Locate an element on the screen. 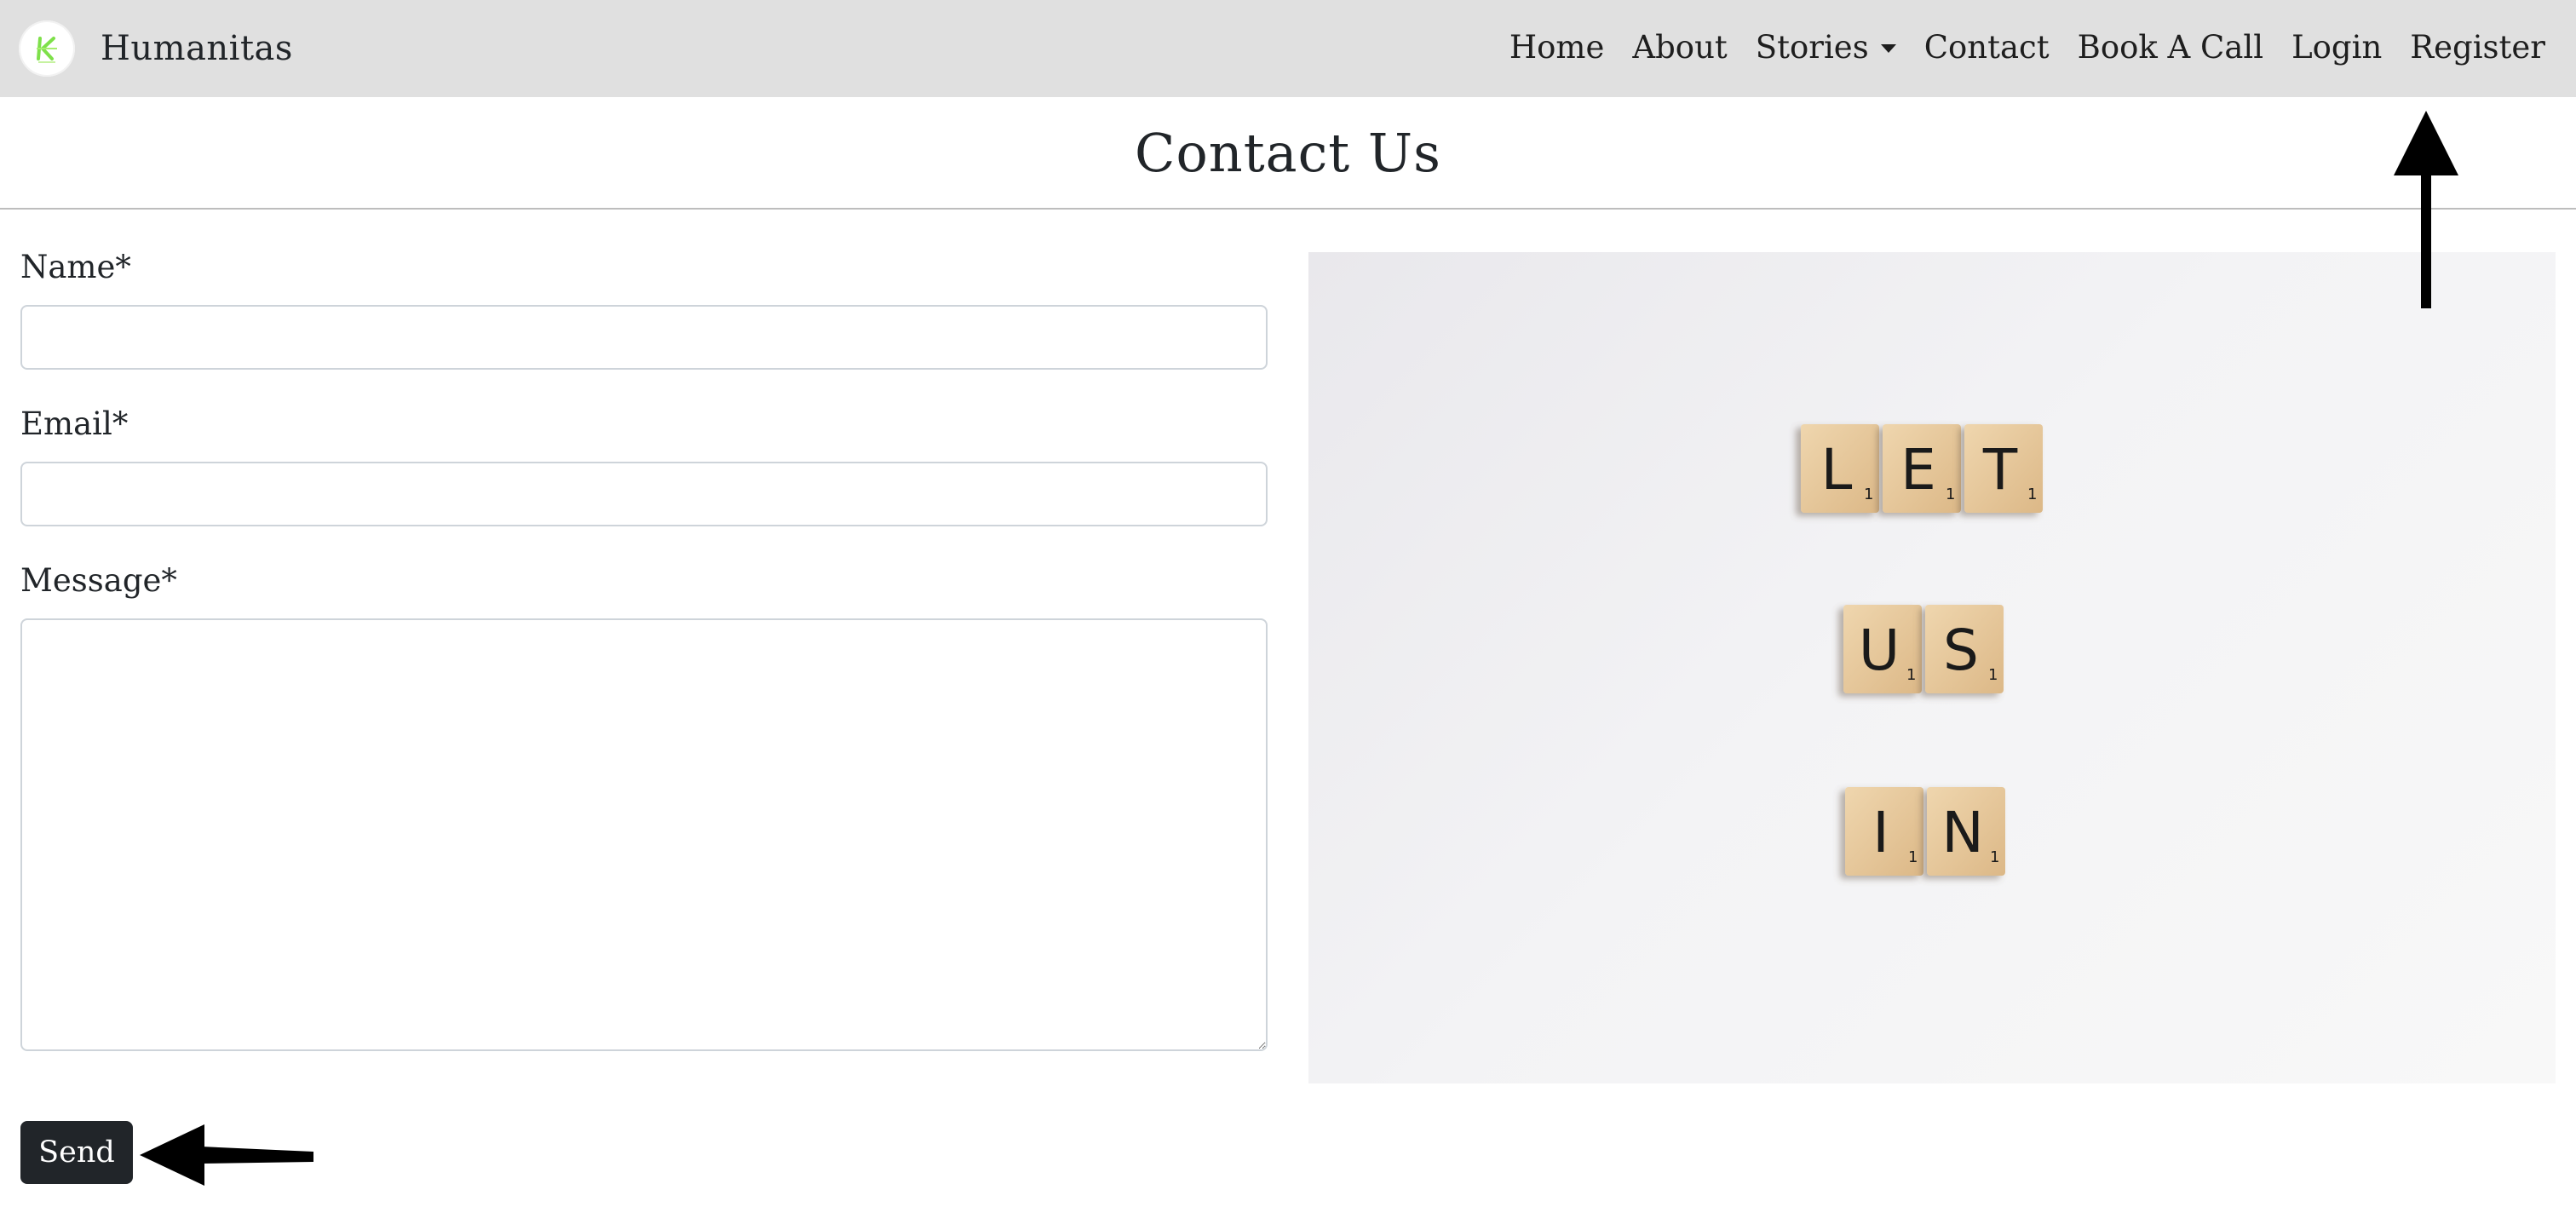 This screenshot has height=1230, width=2576. page-title: Contact Us is located at coordinates (1288, 152).